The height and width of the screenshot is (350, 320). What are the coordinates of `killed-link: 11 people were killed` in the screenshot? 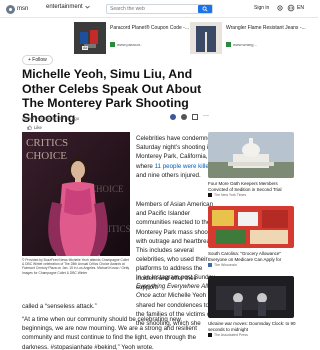 It's located at (184, 166).